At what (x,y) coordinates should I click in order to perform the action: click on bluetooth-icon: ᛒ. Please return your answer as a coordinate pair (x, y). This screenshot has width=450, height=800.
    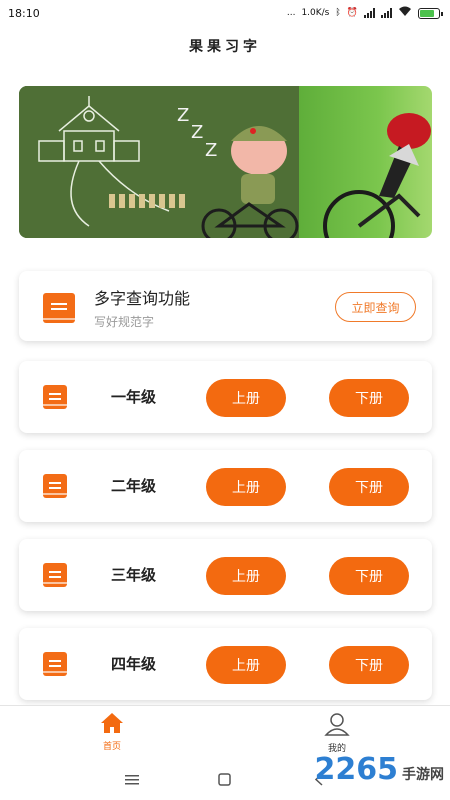
    Looking at the image, I should click on (338, 13).